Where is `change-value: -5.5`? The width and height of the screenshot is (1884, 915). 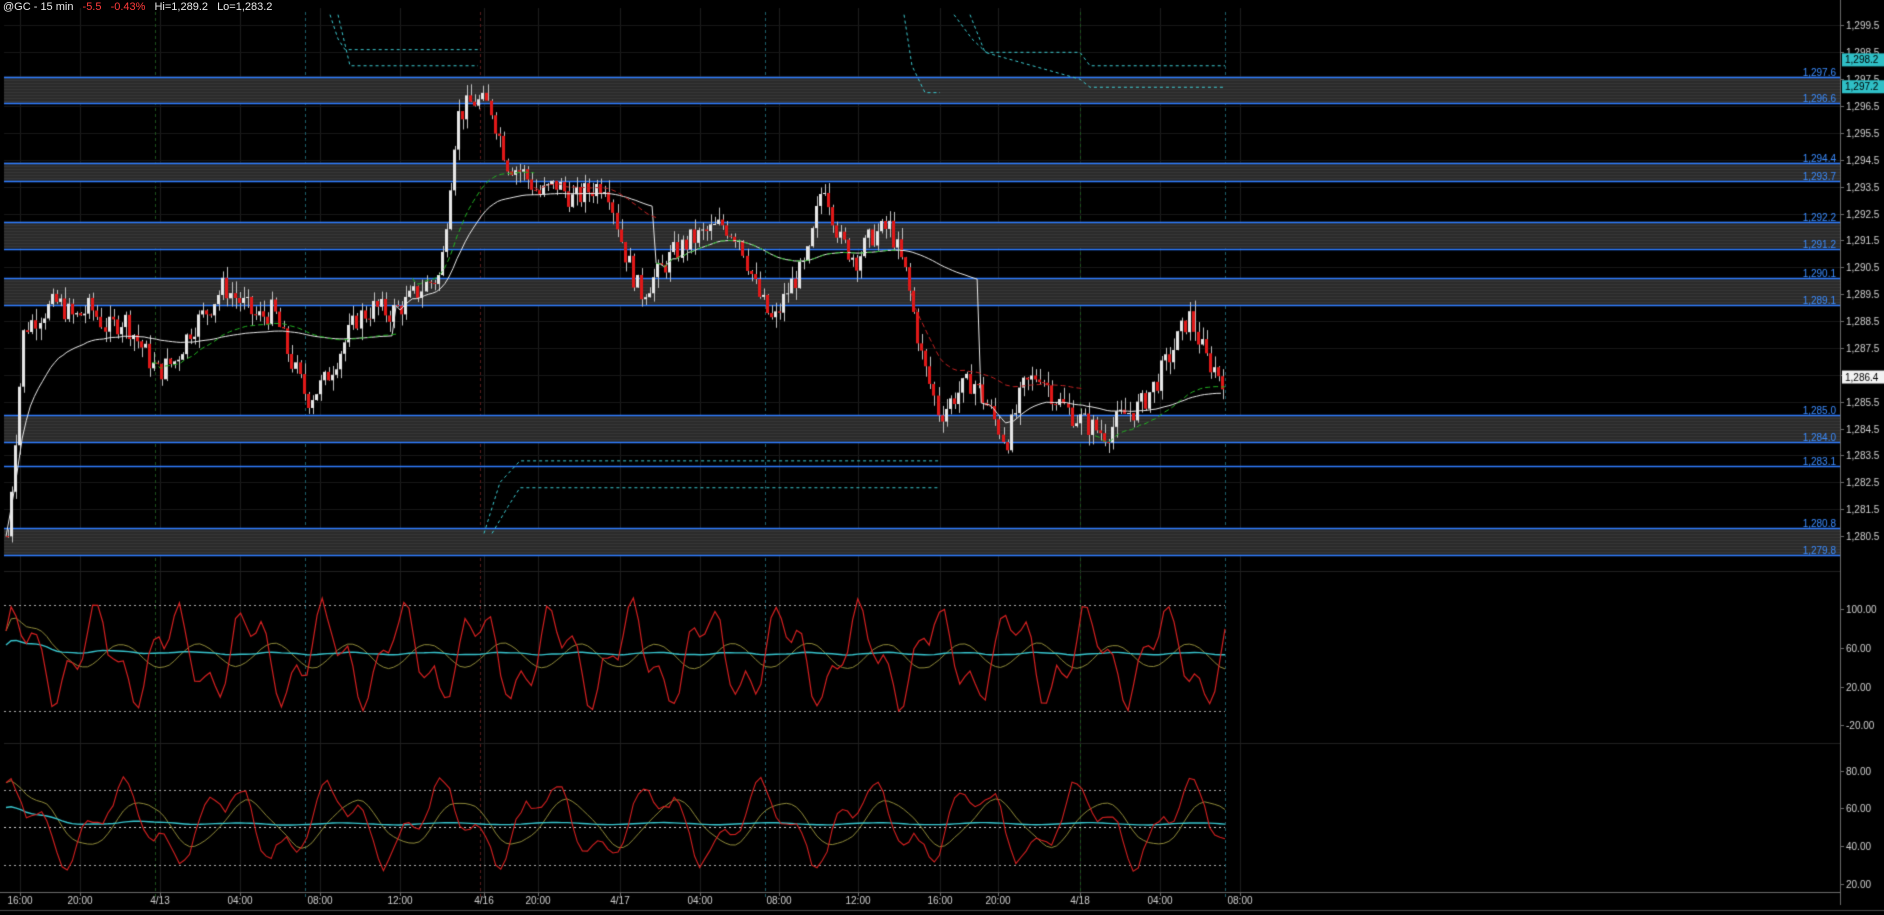
change-value: -5.5 is located at coordinates (92, 7).